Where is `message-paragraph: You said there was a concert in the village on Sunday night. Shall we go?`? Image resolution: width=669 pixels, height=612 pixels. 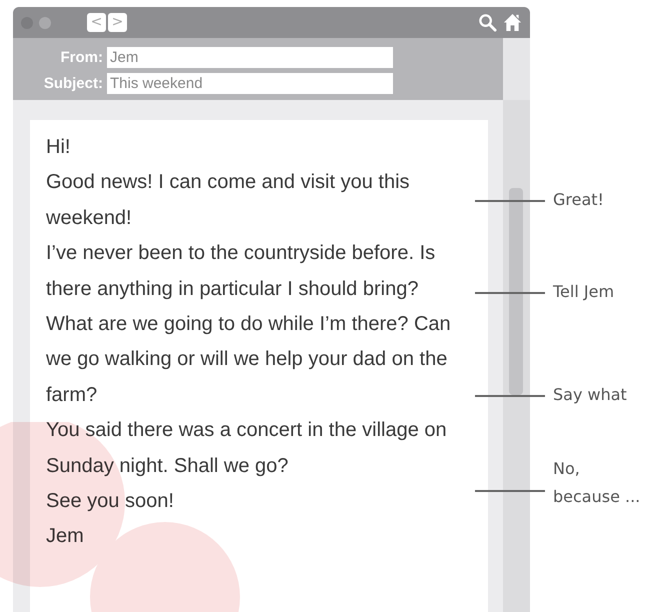 message-paragraph: You said there was a concert in the village on Sunday night. Shall we go? is located at coordinates (247, 448).